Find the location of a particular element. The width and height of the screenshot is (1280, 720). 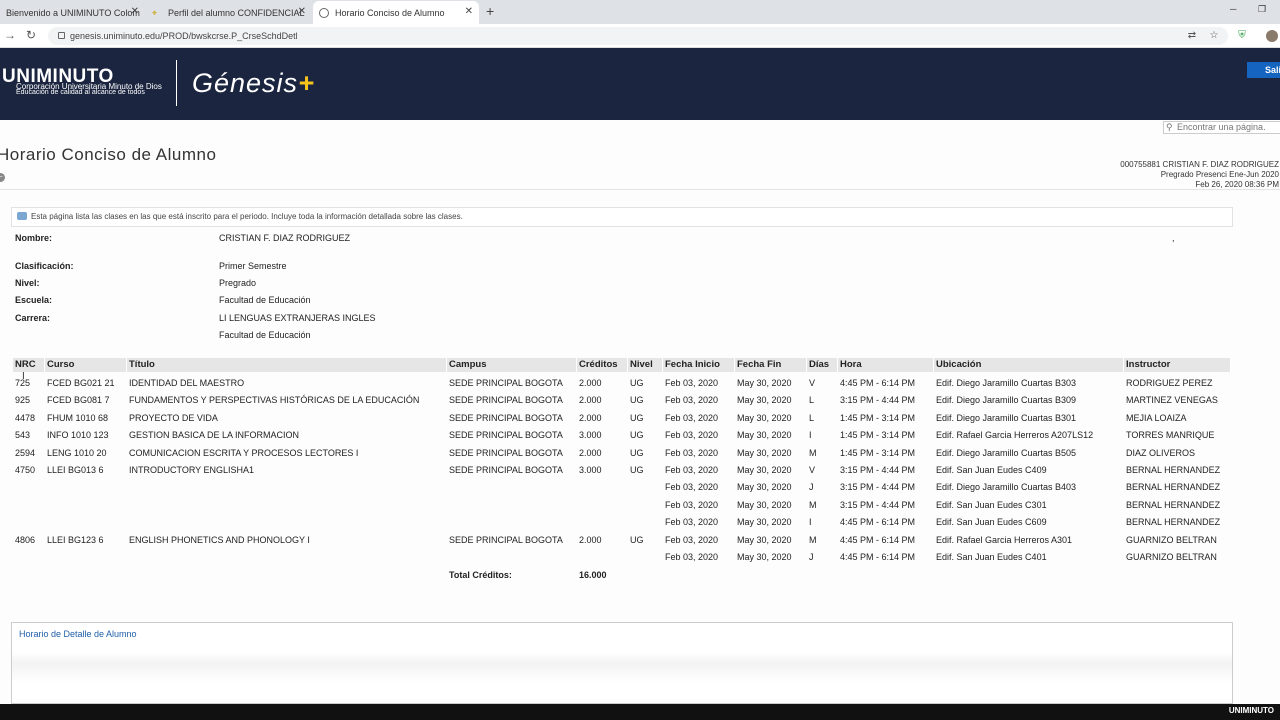

cell-nrc: 543 is located at coordinates (22, 435).